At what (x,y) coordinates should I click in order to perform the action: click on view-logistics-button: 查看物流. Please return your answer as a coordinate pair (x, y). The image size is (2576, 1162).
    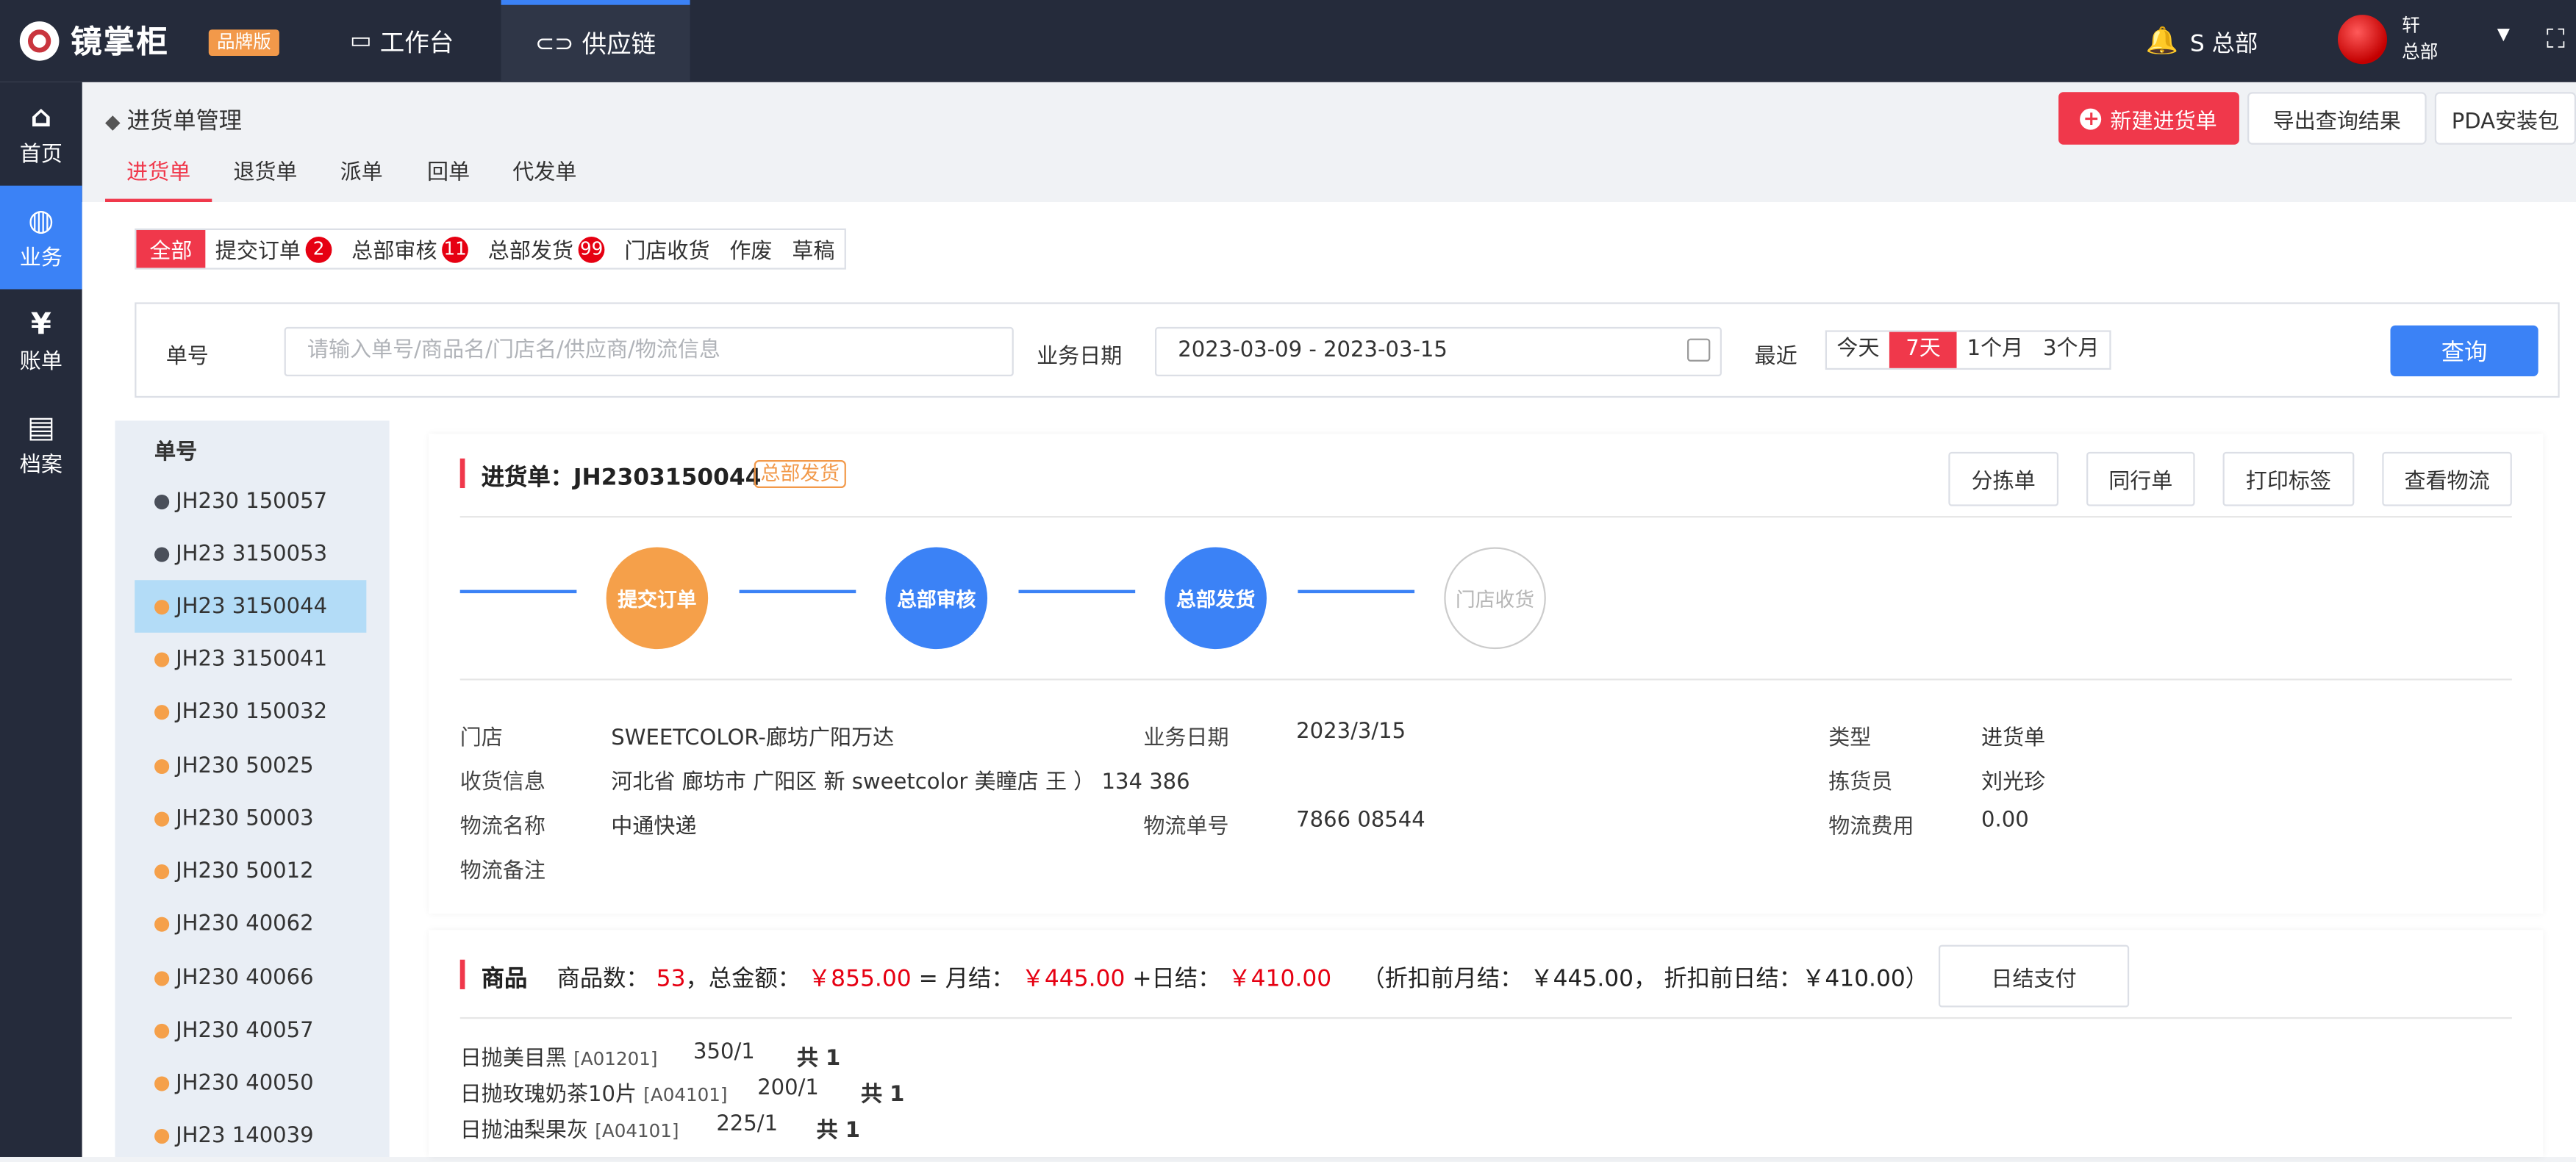
    Looking at the image, I should click on (2447, 478).